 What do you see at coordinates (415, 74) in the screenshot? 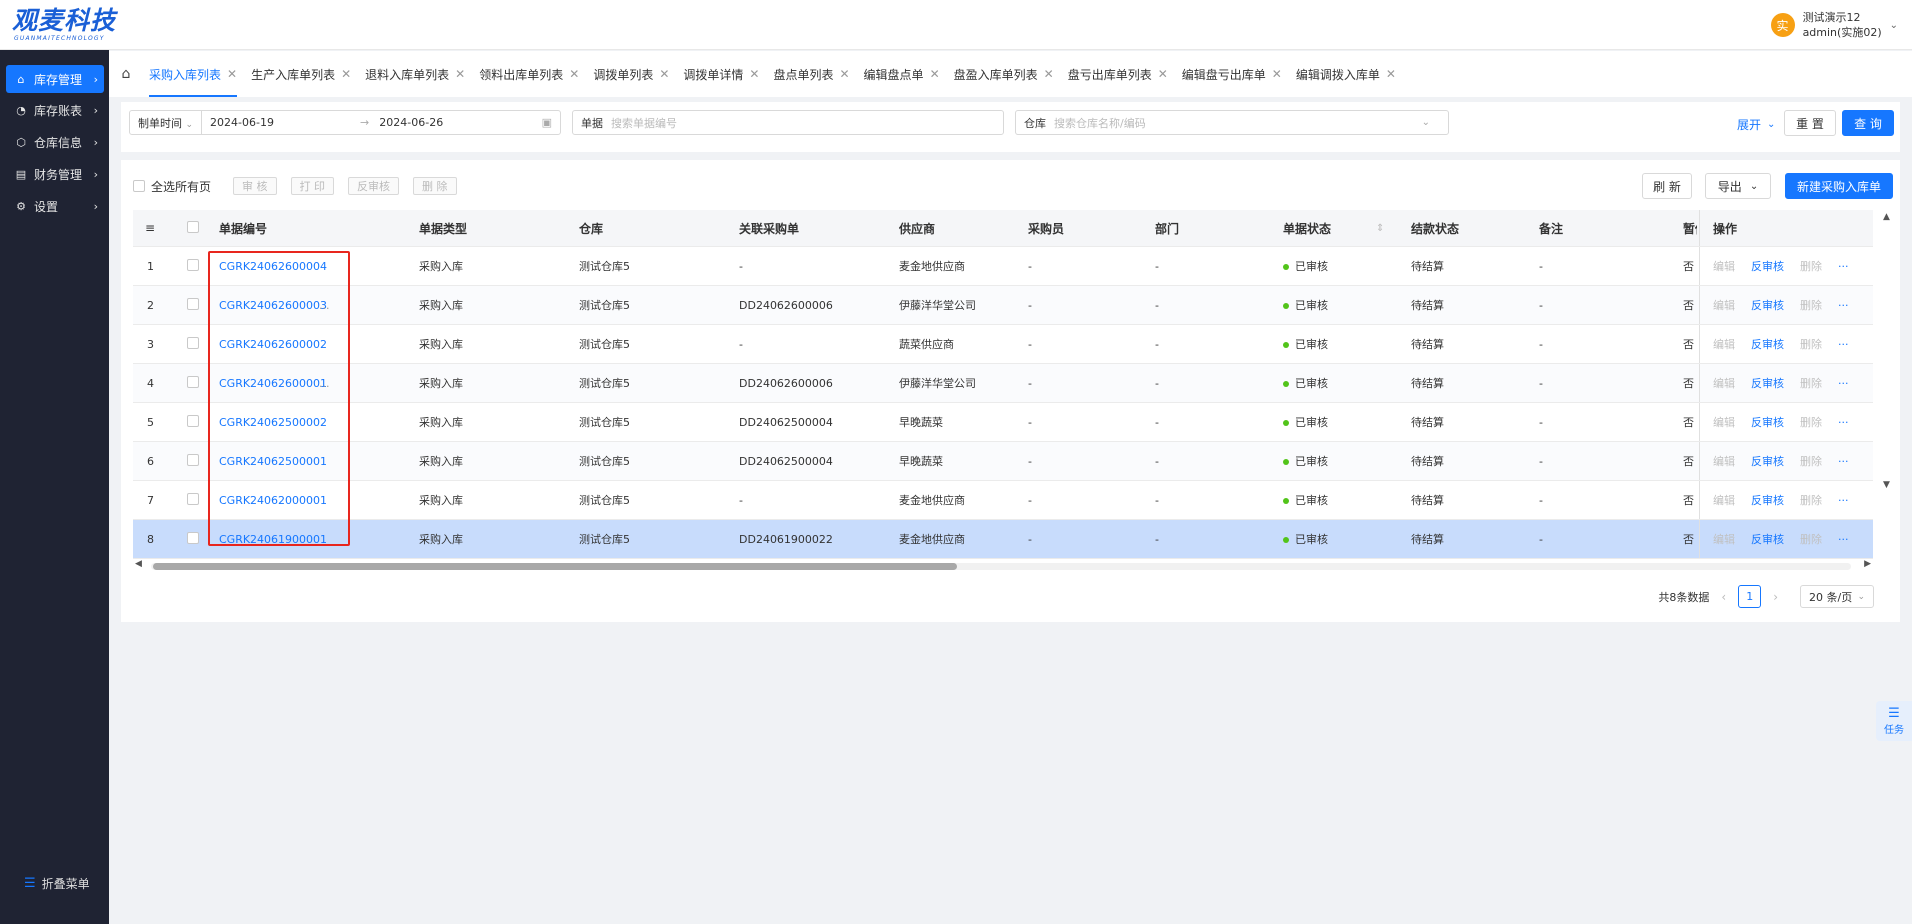
I see `tab-return-inbound-list: 退料入库单列表 ✕` at bounding box center [415, 74].